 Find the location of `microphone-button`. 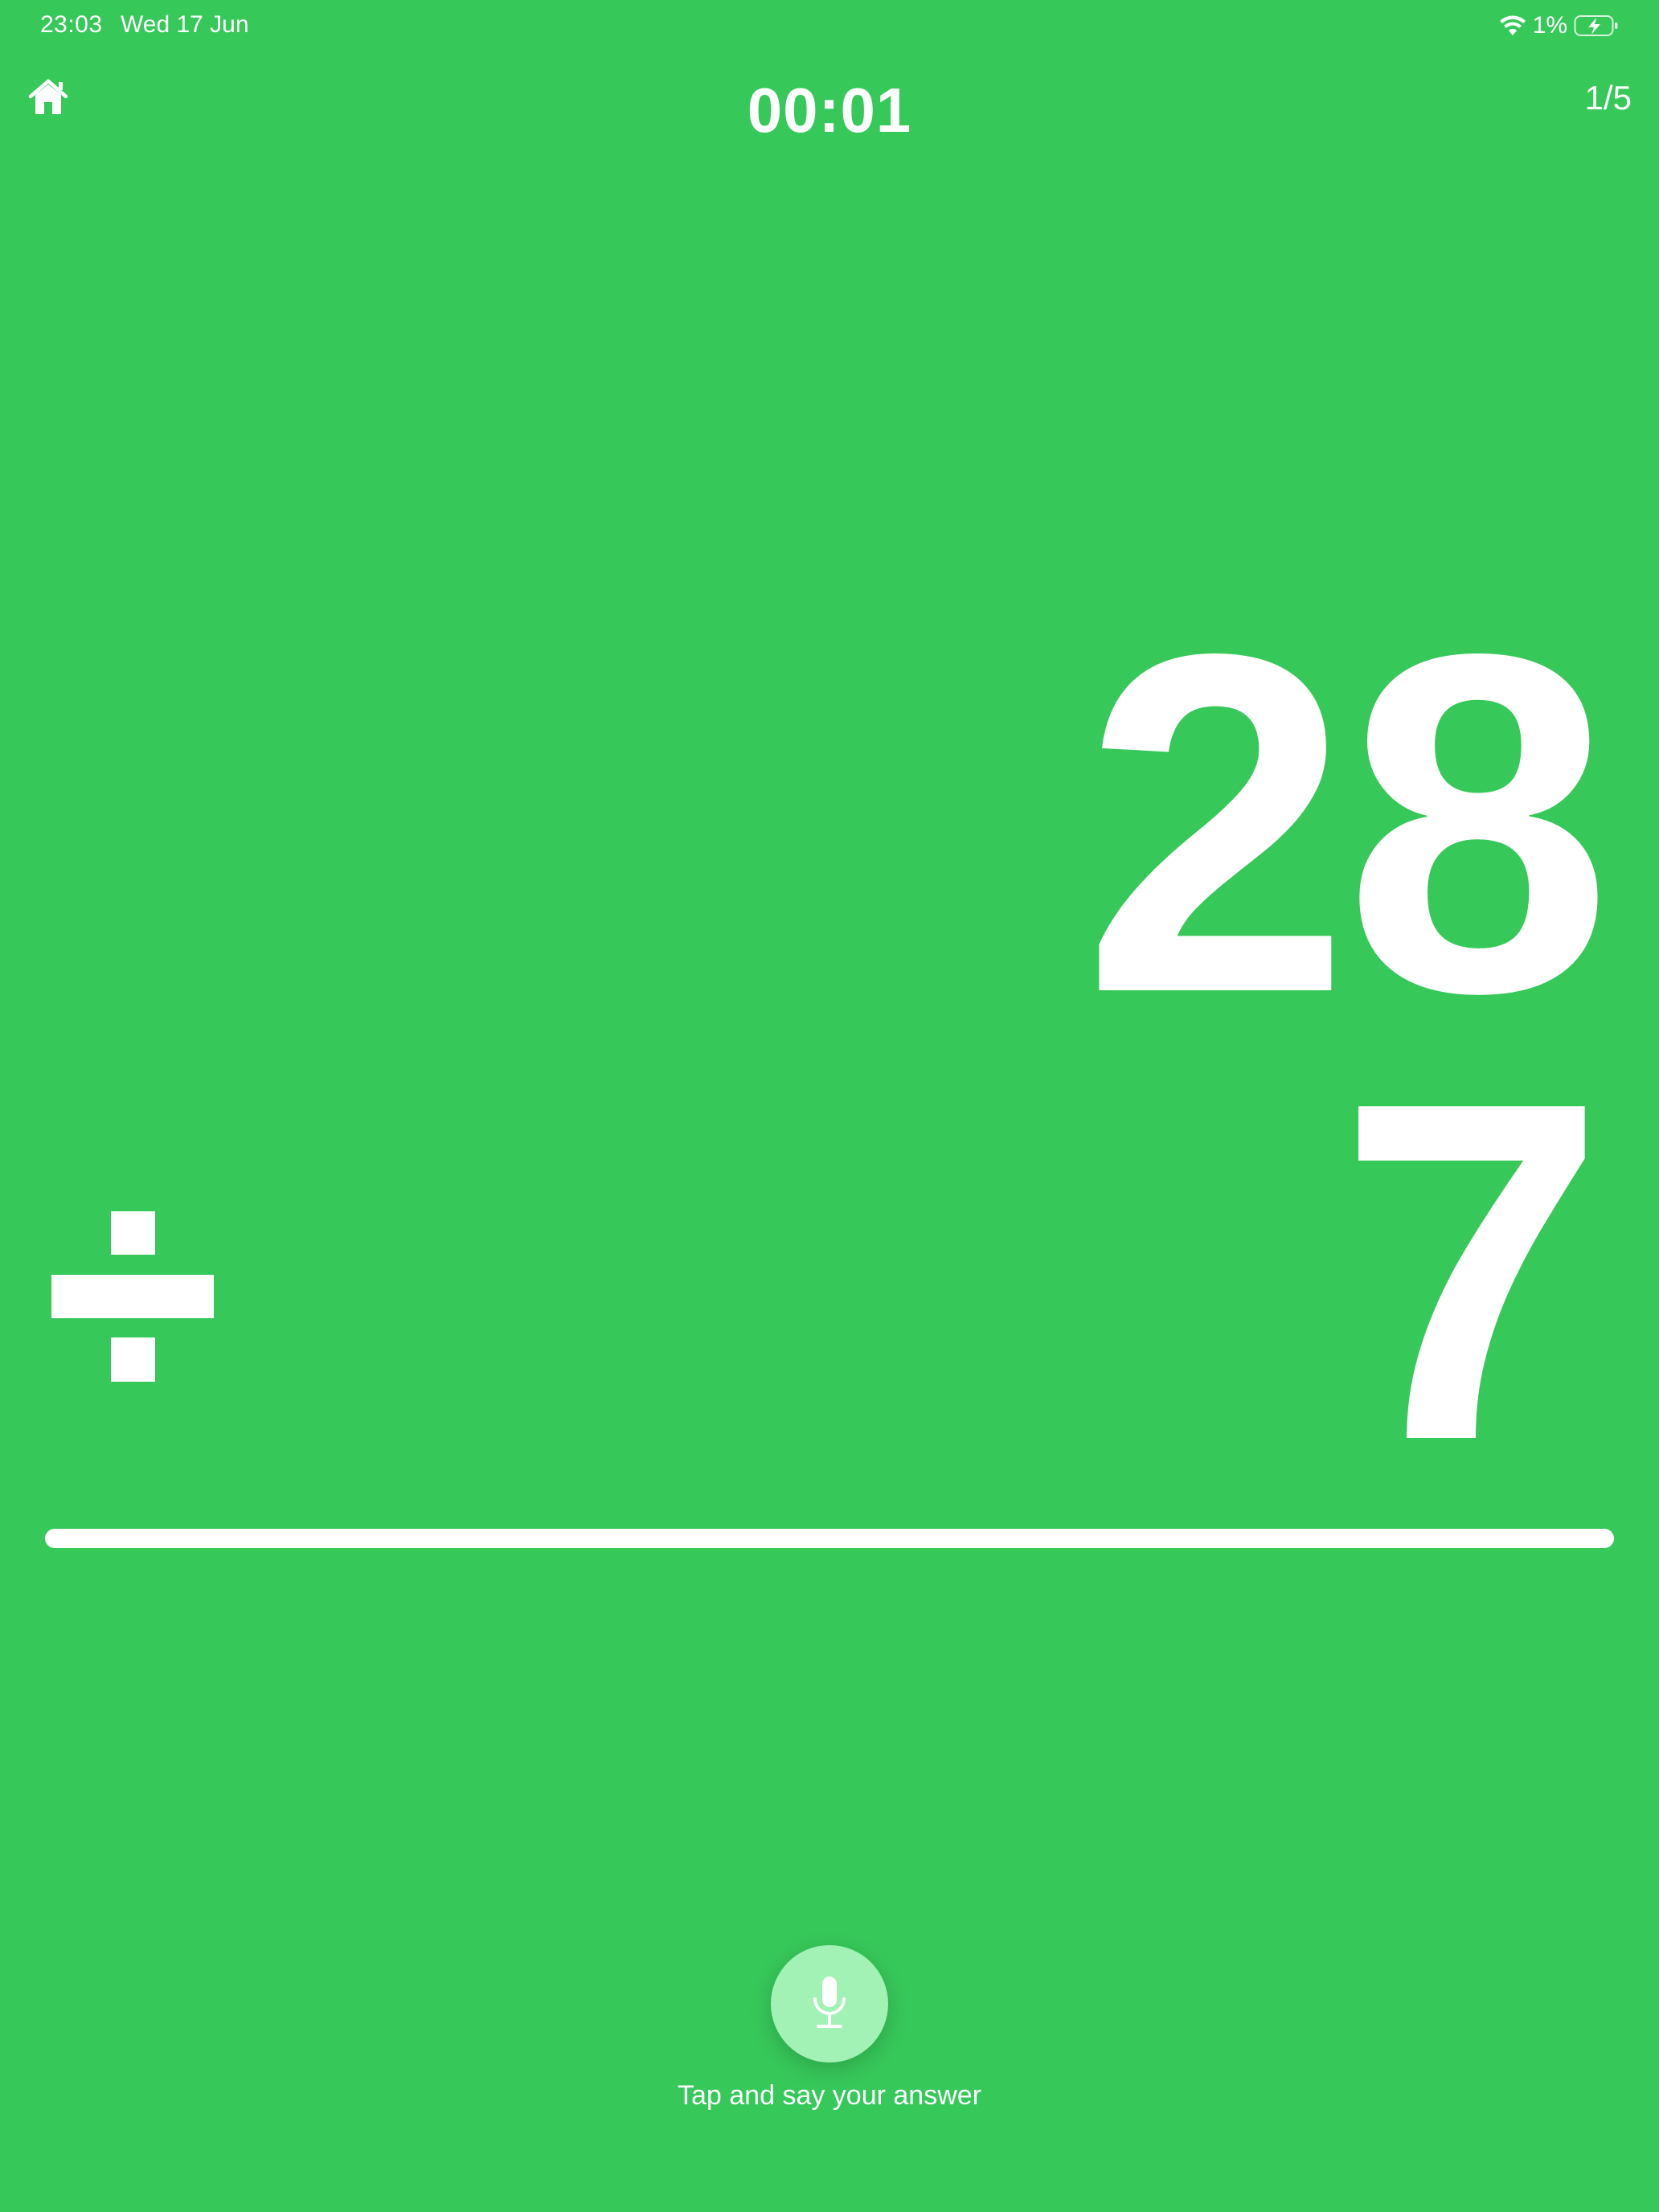

microphone-button is located at coordinates (829, 2004).